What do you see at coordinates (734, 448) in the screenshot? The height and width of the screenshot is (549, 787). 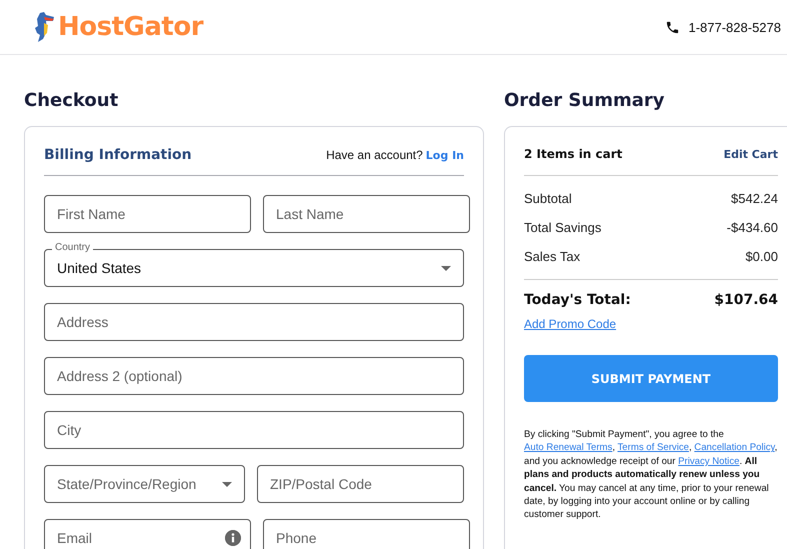 I see `policy-link: Cancellation Policy` at bounding box center [734, 448].